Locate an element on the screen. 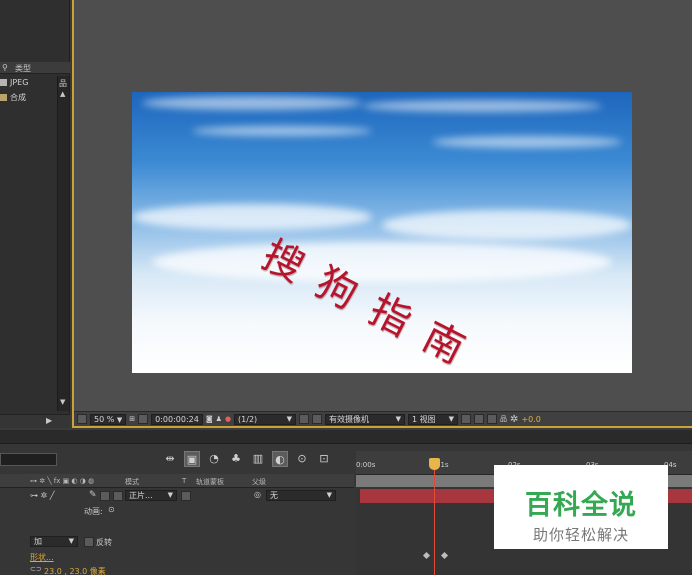 This screenshot has width=692, height=575. switch-icons: ⊶ ✲ ╲ fx ▣ ◐ ◑ ◍ is located at coordinates (62, 481).